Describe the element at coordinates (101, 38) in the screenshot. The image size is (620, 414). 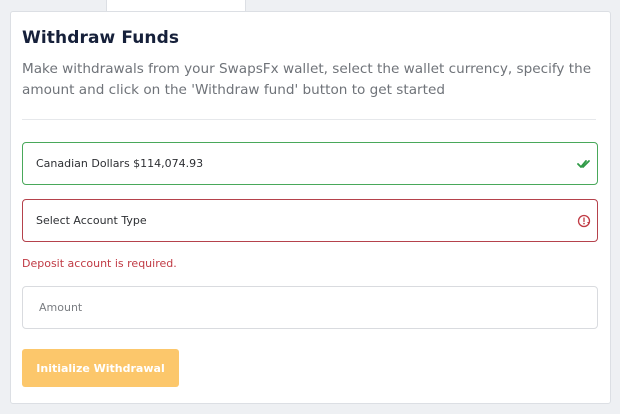
I see `page-title: Withdraw Funds` at that location.